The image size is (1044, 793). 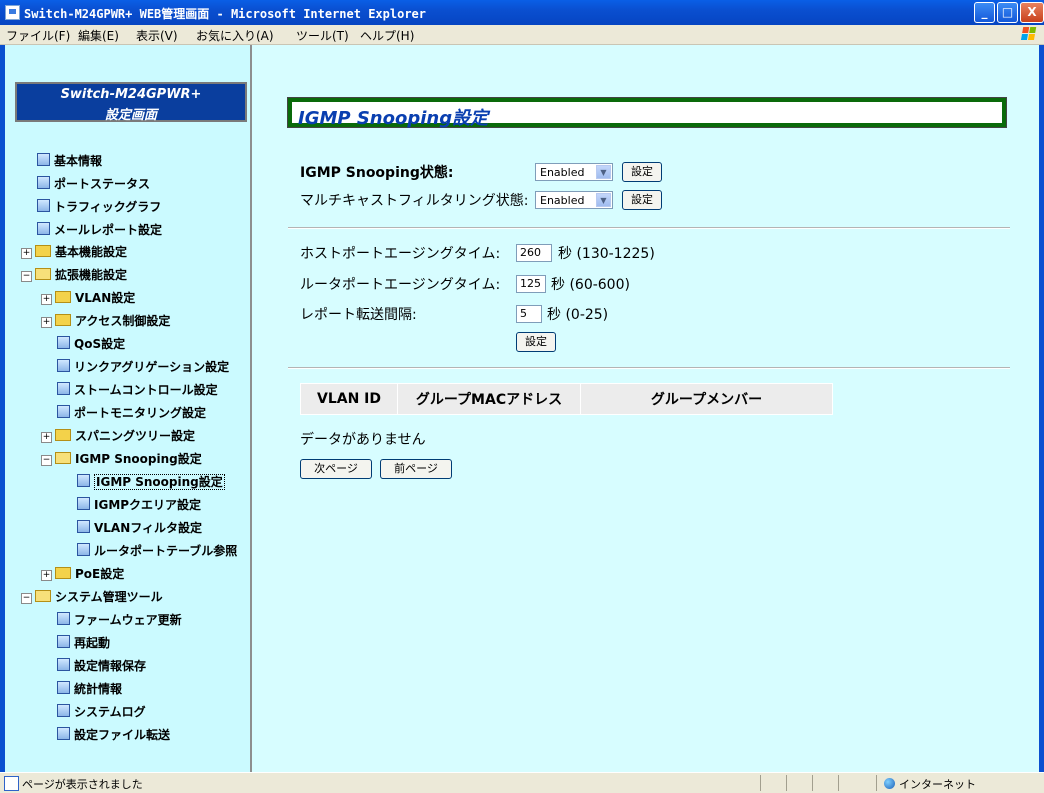 I want to click on nav-item-igmp-snooping-settings: IGMP Snooping設定, so click(x=151, y=482).